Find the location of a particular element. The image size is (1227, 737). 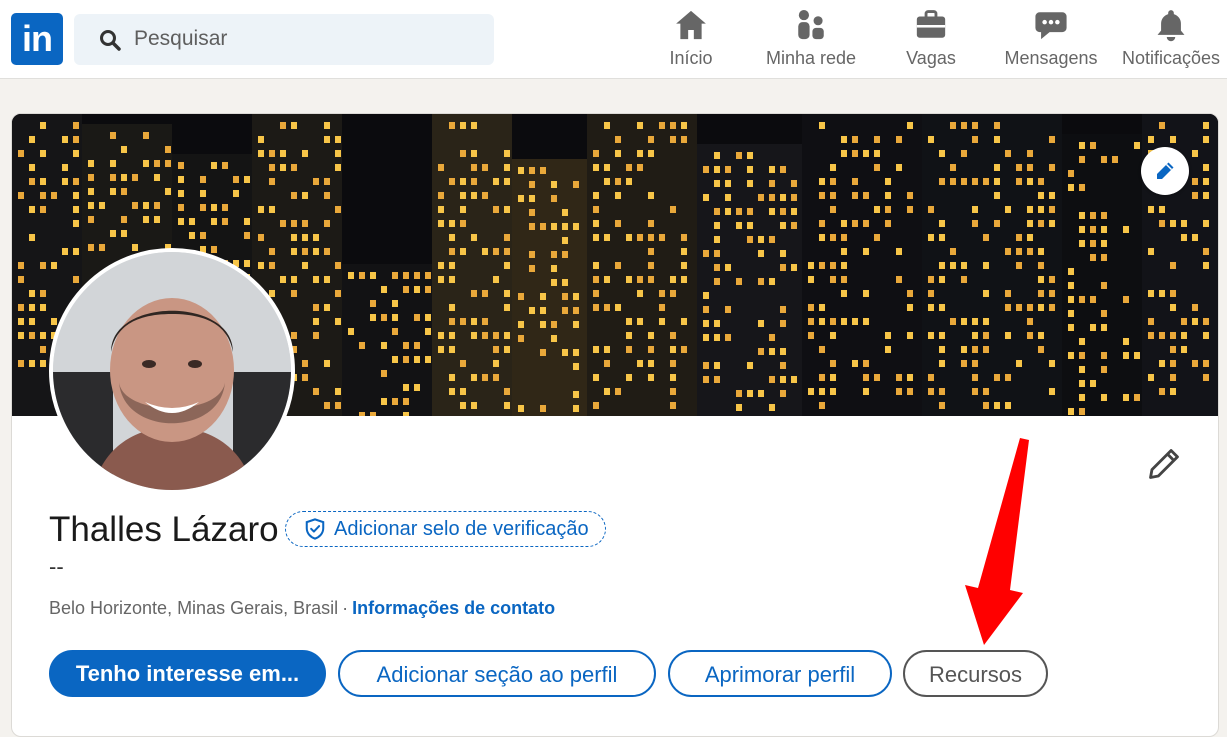

edit-cover-button is located at coordinates (1165, 171).